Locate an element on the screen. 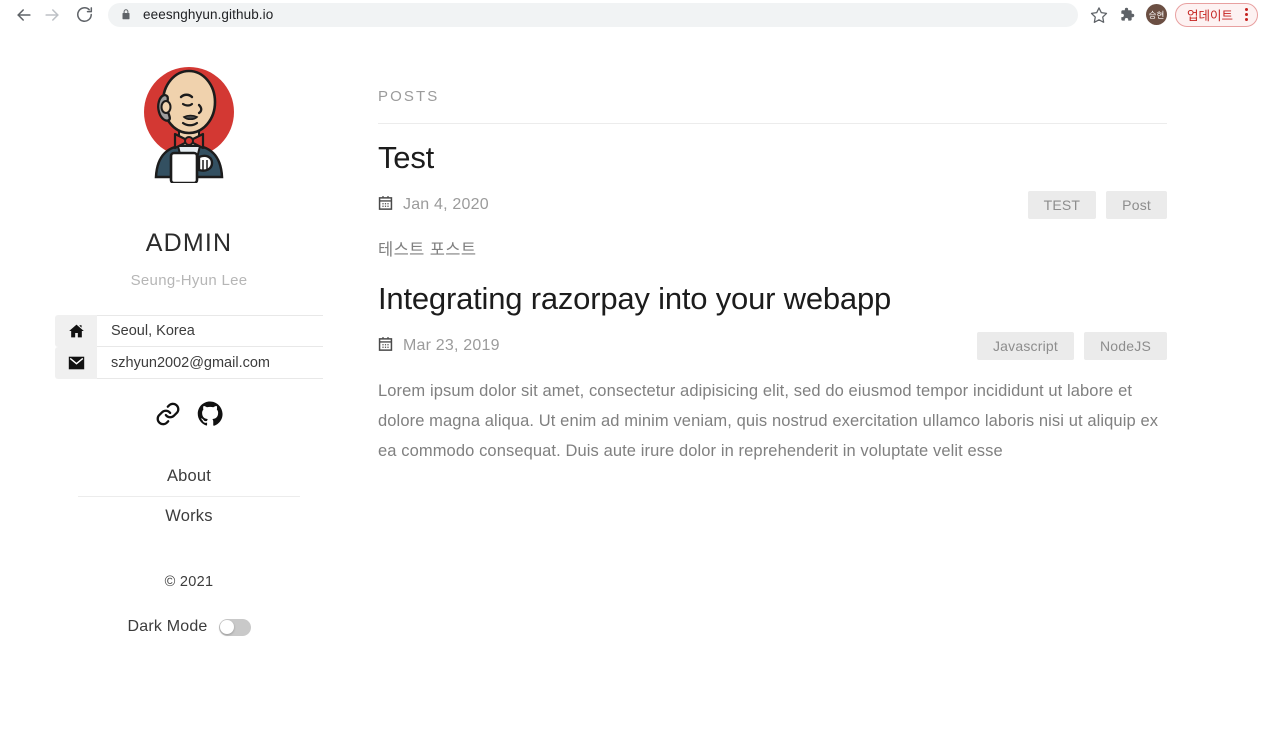 This screenshot has height=744, width=1268. back-button is located at coordinates (24, 15).